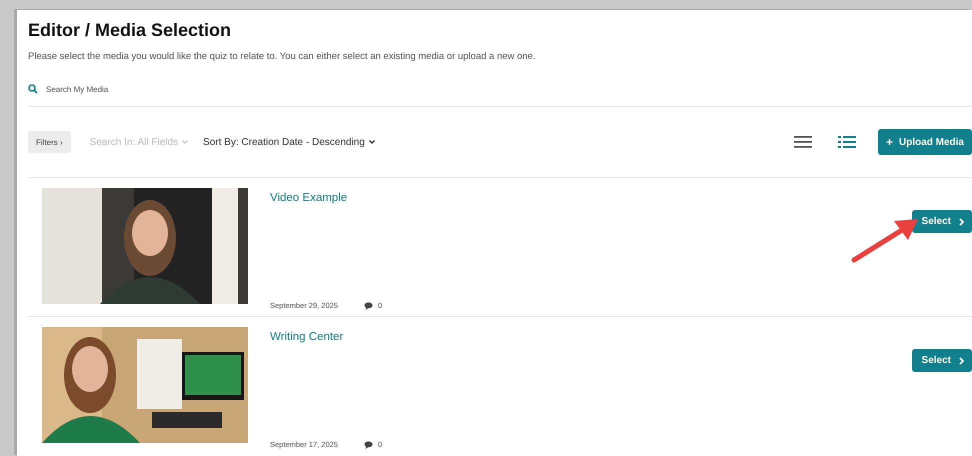  What do you see at coordinates (33, 89) in the screenshot?
I see `search-icon` at bounding box center [33, 89].